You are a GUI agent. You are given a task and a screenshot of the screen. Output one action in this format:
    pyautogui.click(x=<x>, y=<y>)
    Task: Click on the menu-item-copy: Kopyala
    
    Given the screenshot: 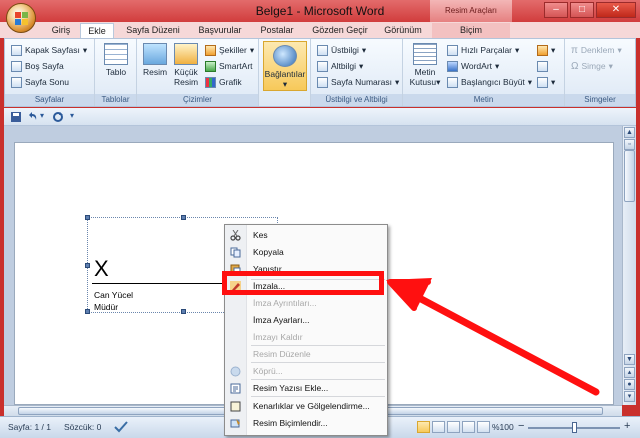 What is the action you would take?
    pyautogui.click(x=306, y=252)
    